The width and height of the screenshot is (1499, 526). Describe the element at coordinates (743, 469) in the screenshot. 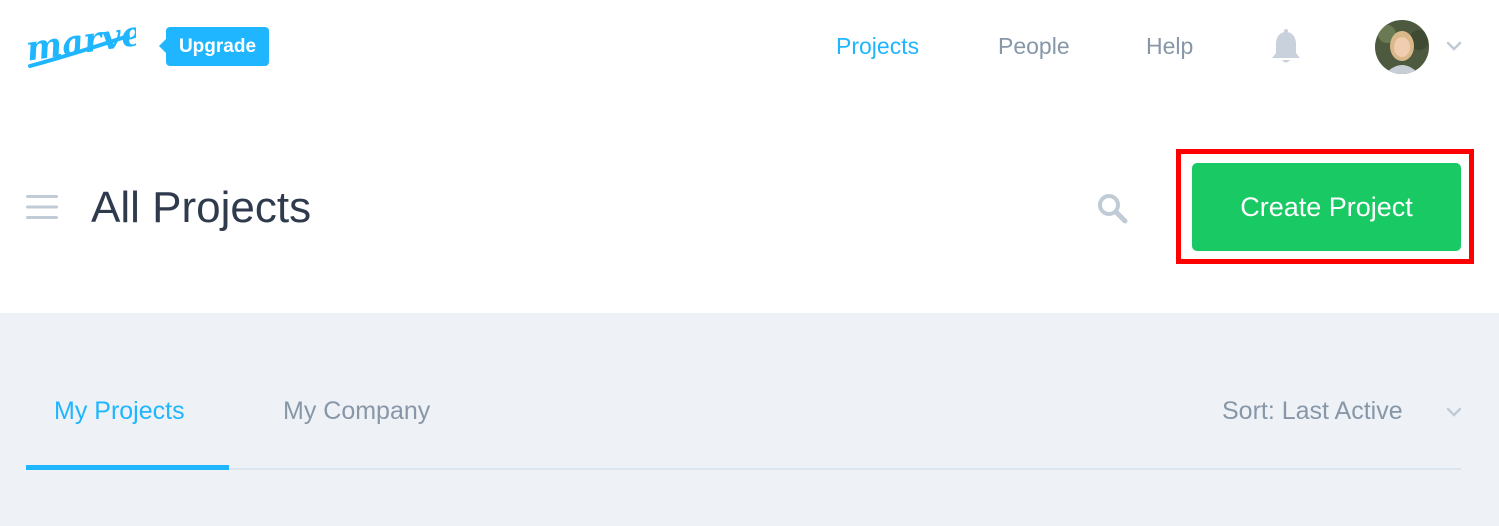

I see `tab-divider` at that location.